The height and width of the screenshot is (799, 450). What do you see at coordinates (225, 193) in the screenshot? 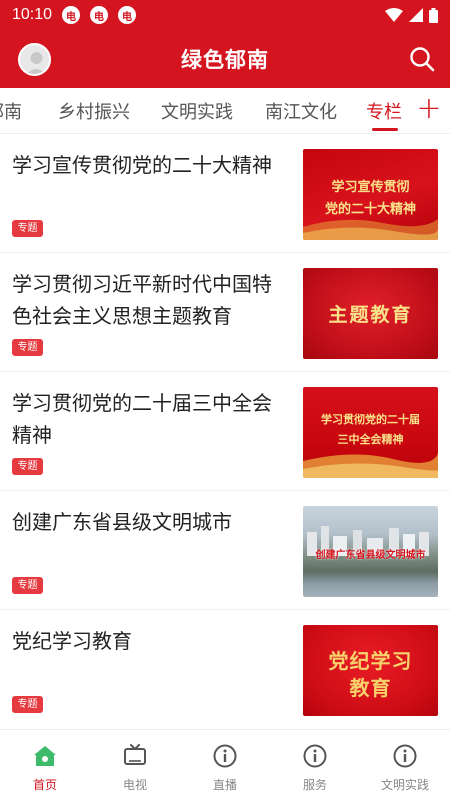
I see `list-item: 学习宣传贯彻党的二十大精神 专题 学习宣传贯彻 党的二十大精神` at bounding box center [225, 193].